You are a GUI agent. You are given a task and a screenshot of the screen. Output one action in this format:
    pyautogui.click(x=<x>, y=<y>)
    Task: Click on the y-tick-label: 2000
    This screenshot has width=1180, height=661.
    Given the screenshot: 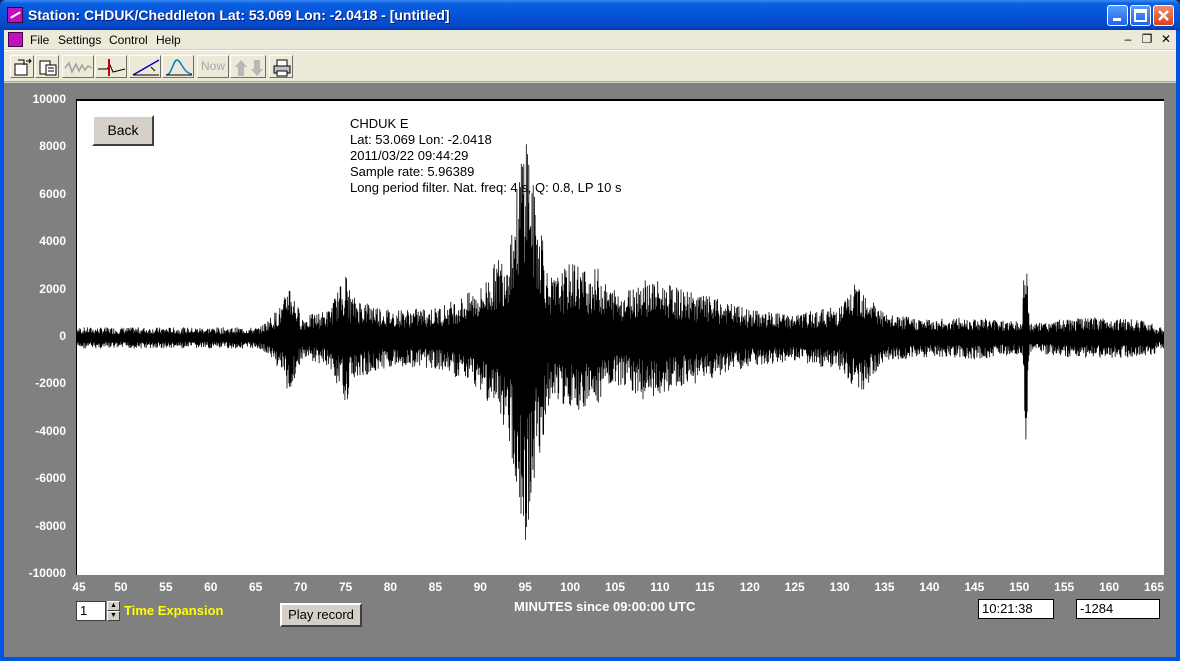 What is the action you would take?
    pyautogui.click(x=52, y=288)
    